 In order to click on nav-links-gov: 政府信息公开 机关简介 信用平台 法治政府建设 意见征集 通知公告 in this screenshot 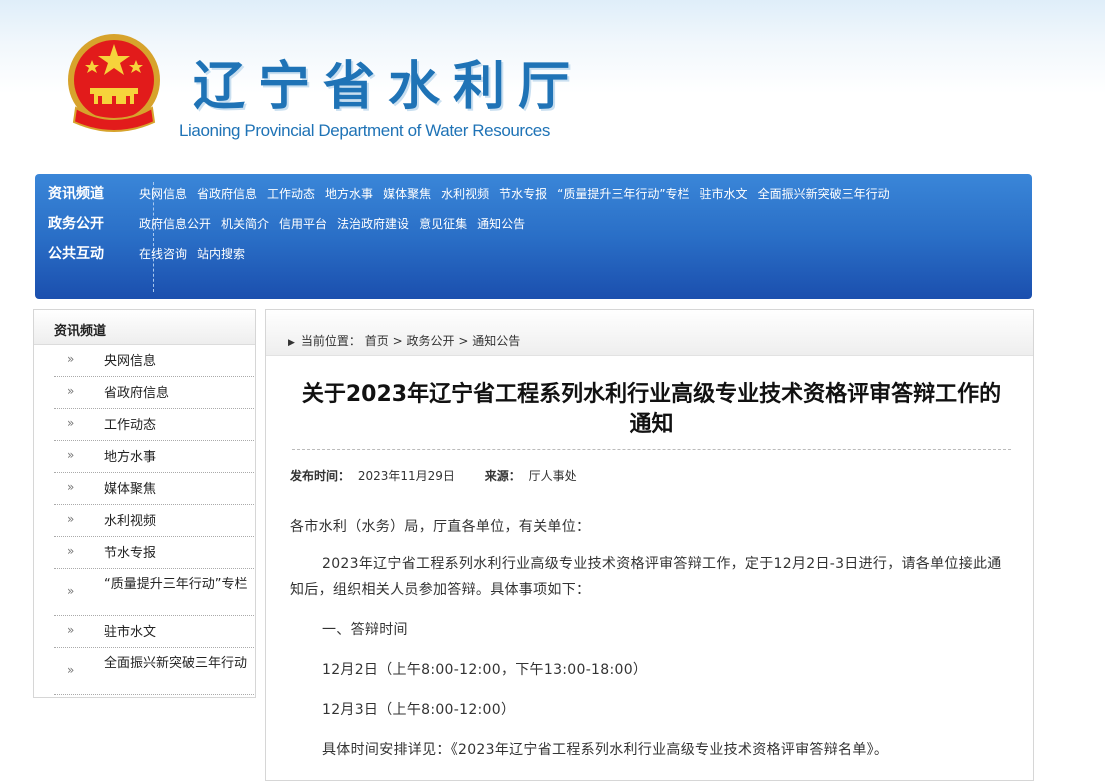, I will do `click(337, 224)`.